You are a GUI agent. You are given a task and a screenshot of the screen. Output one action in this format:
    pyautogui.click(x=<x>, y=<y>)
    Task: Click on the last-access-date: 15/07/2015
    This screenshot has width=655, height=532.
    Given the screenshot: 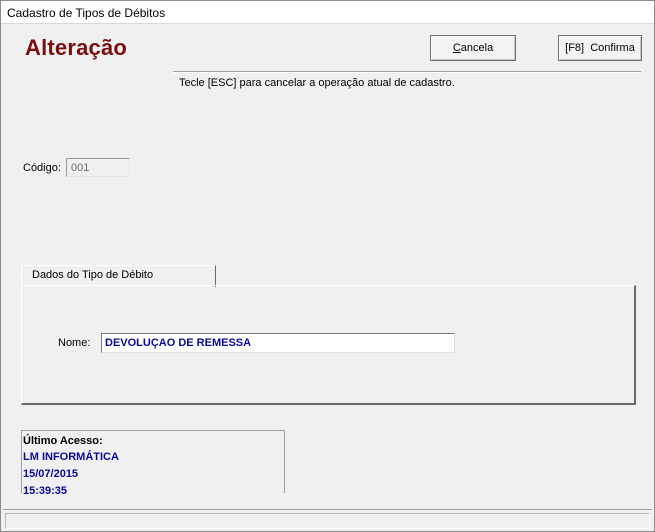 What is the action you would take?
    pyautogui.click(x=51, y=474)
    